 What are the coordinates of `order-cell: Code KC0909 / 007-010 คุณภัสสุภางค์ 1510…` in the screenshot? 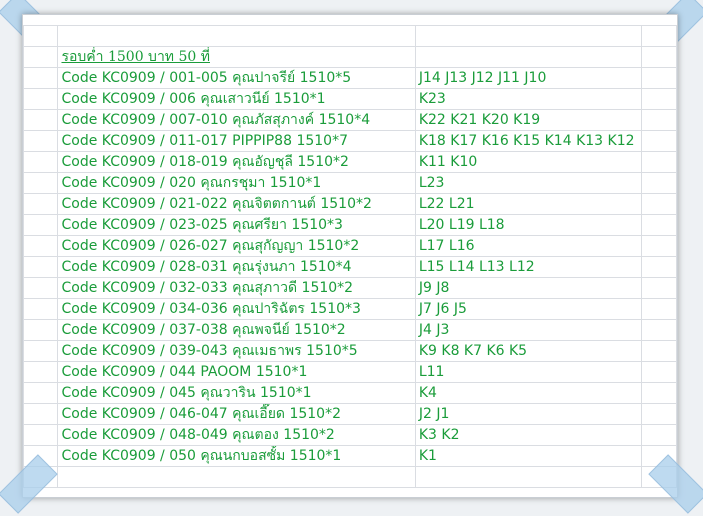 It's located at (236, 120).